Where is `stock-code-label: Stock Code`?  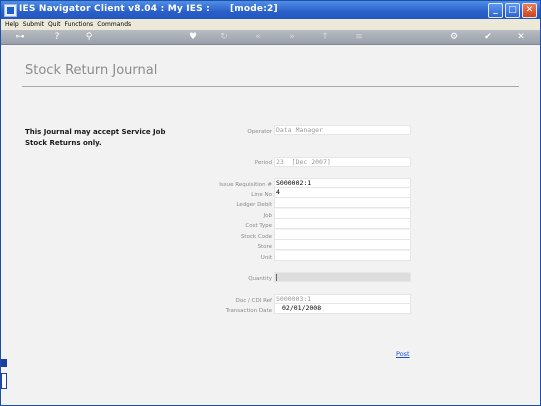
stock-code-label: Stock Code is located at coordinates (256, 237).